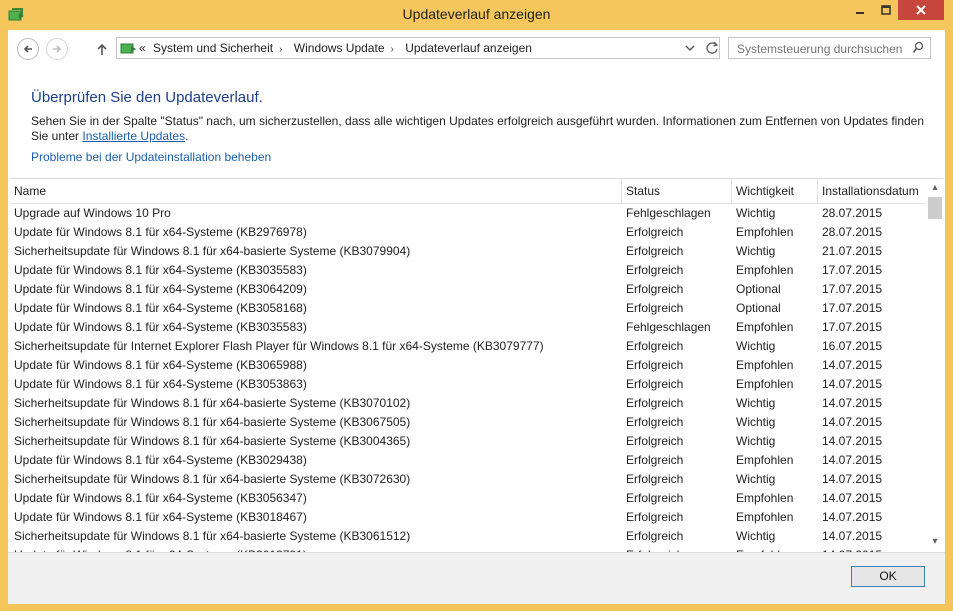 This screenshot has width=953, height=611. What do you see at coordinates (316, 191) in the screenshot?
I see `column-header-name: Name` at bounding box center [316, 191].